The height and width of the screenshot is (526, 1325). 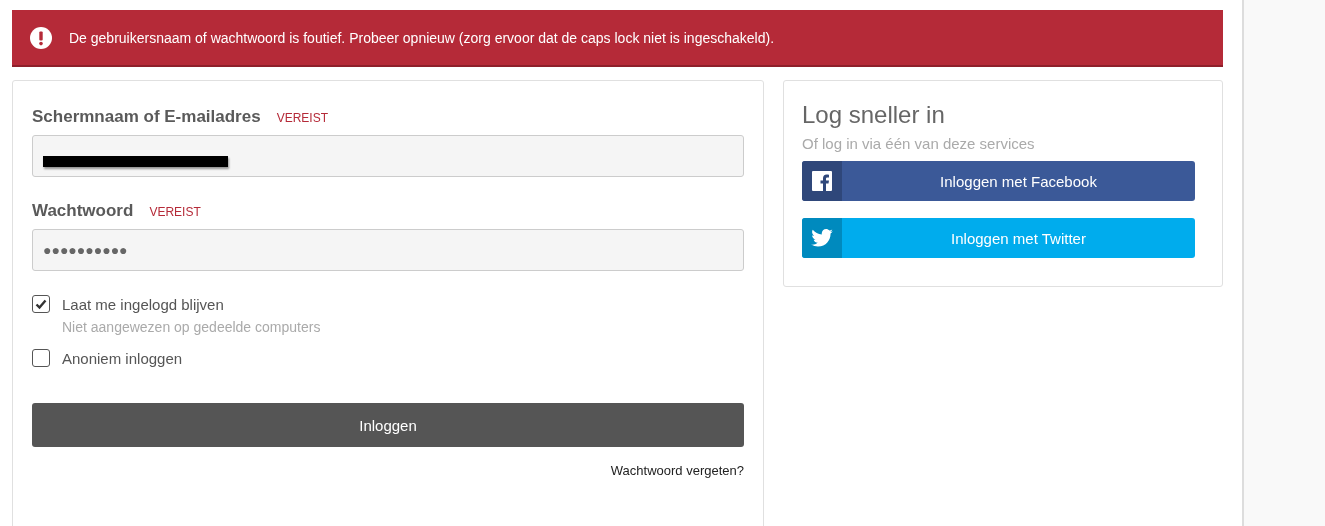 What do you see at coordinates (388, 425) in the screenshot?
I see `login-button: Inloggen` at bounding box center [388, 425].